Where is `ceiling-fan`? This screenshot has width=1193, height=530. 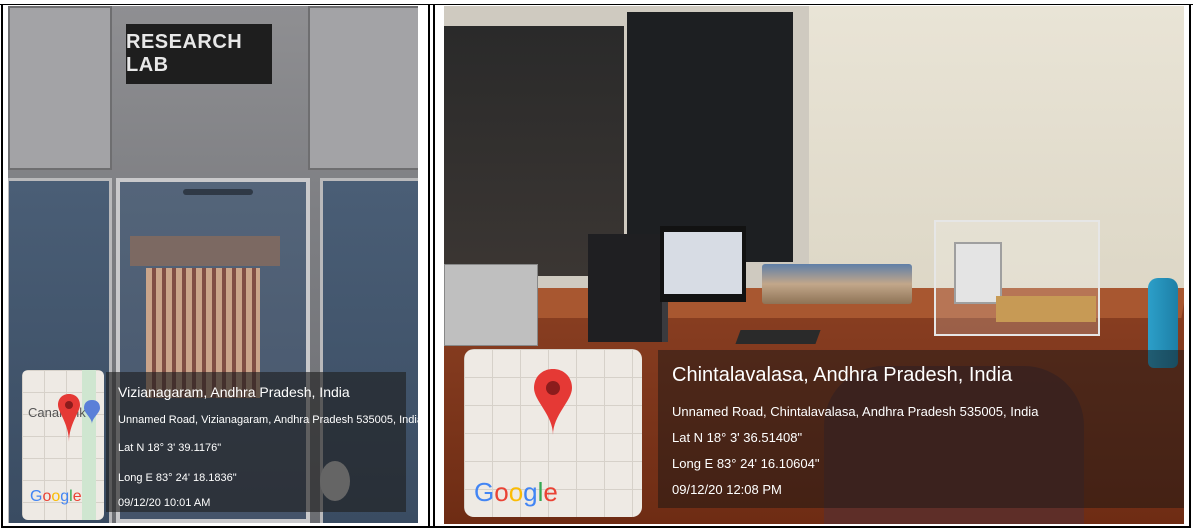
ceiling-fan is located at coordinates (218, 192).